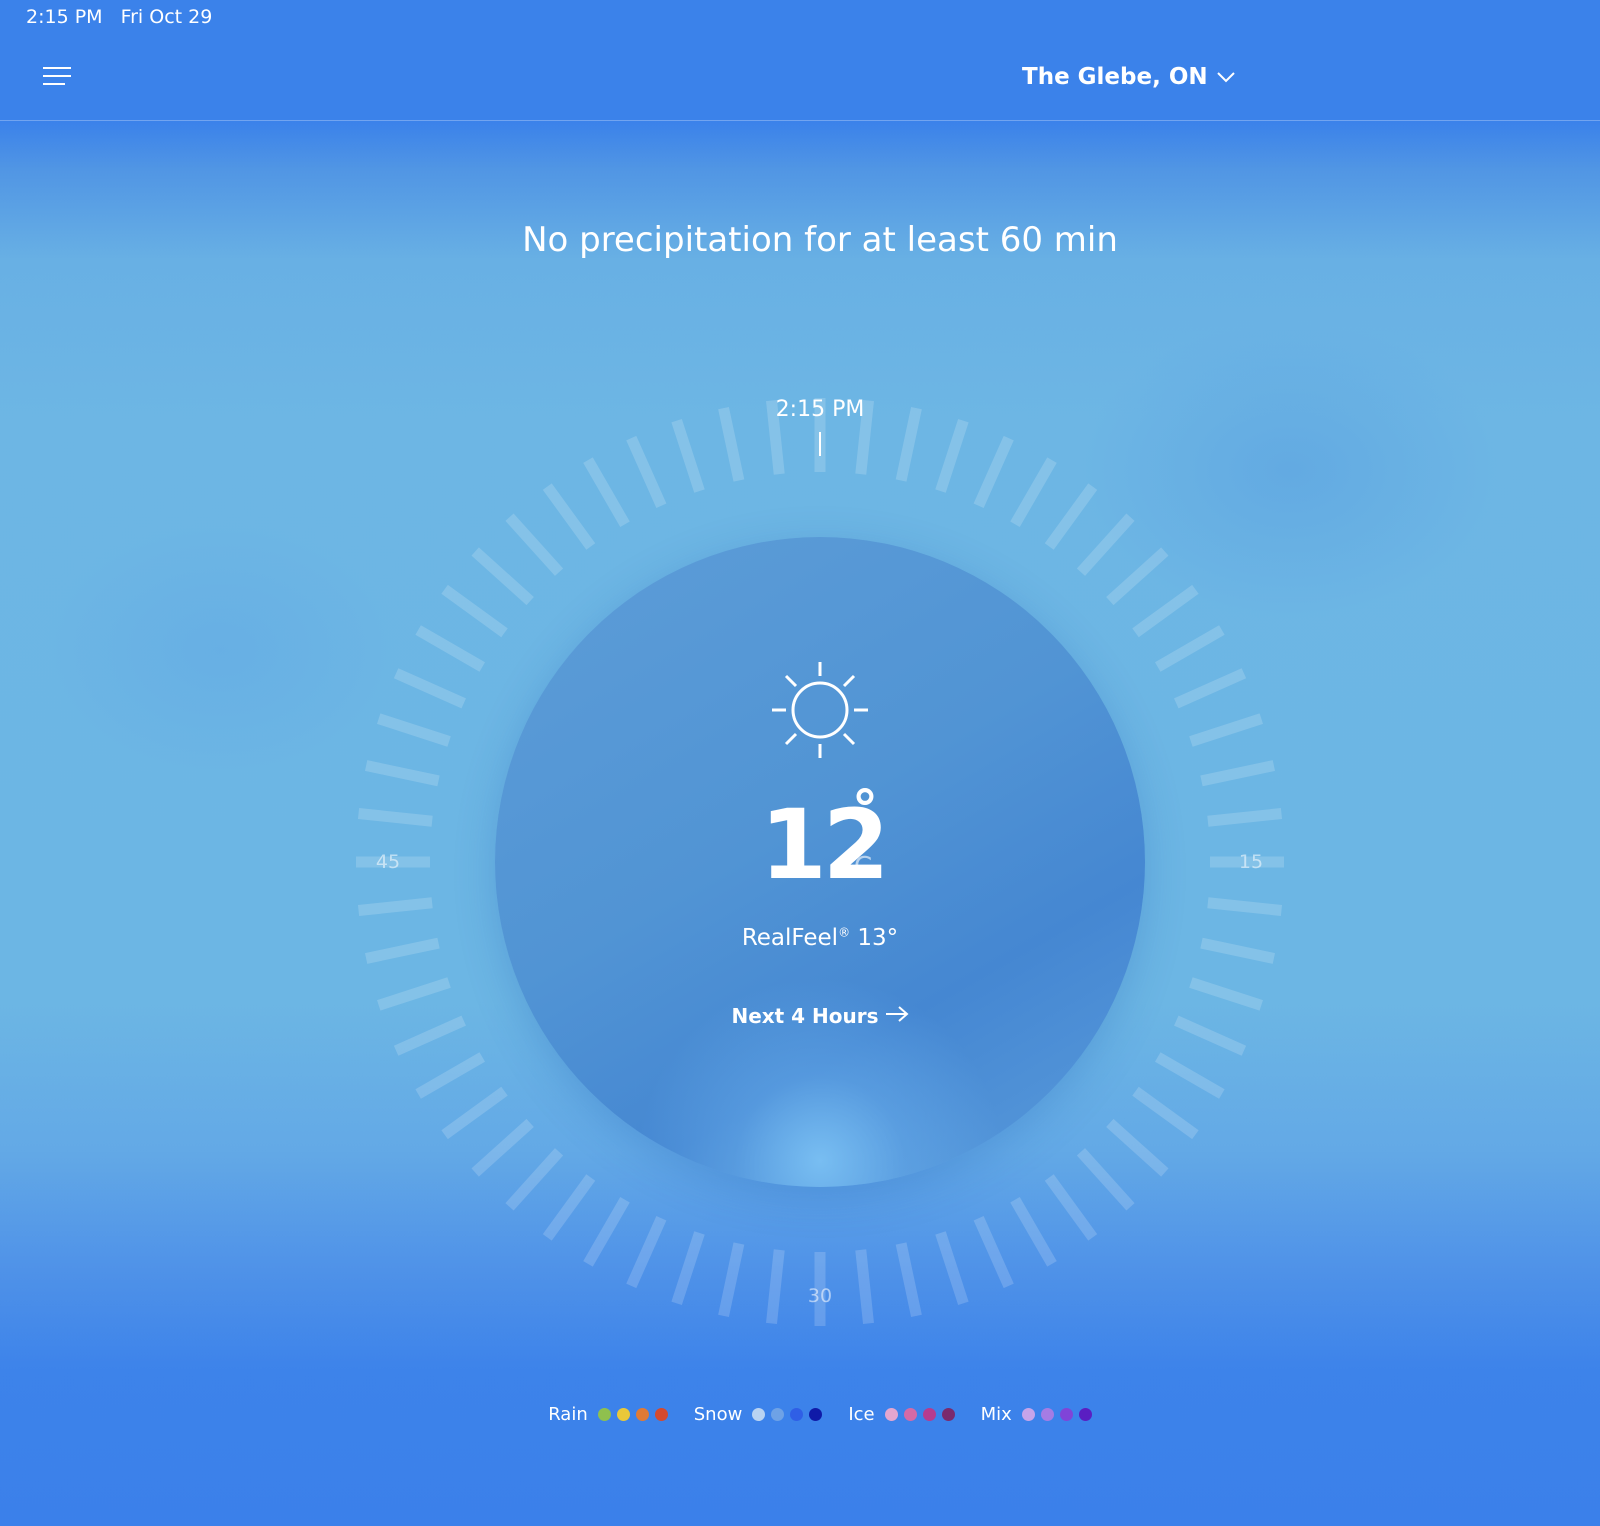 The image size is (1600, 1526). I want to click on dial-label-30: 30, so click(820, 1296).